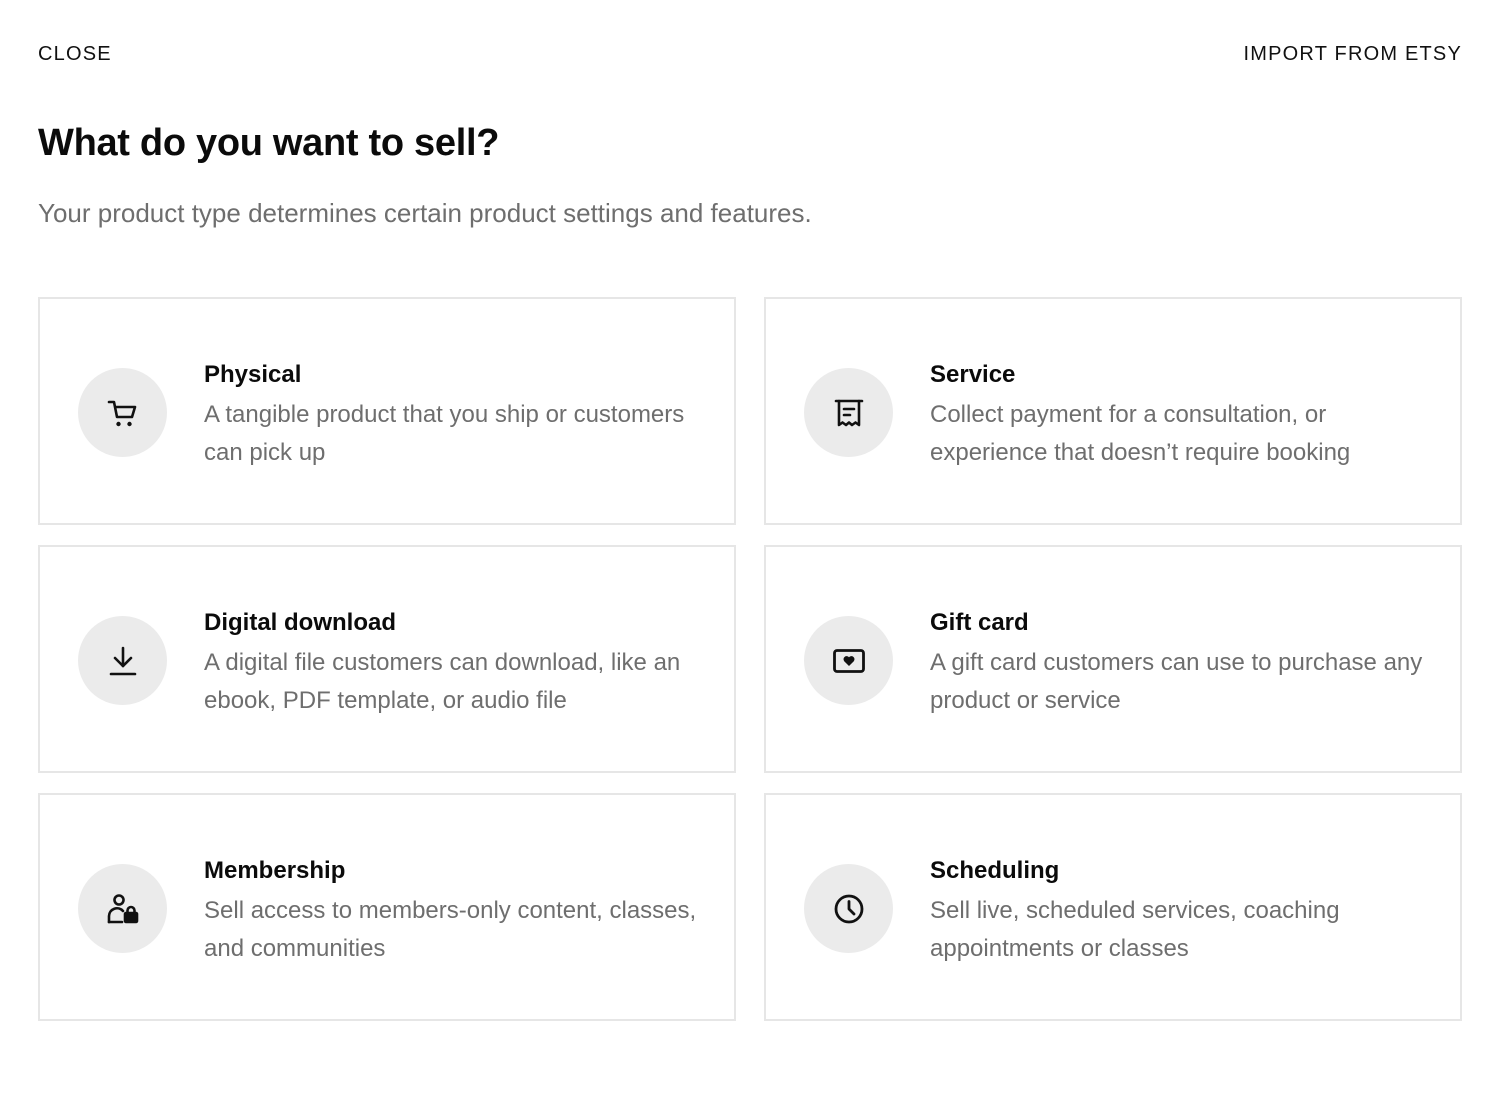  I want to click on clock-icon, so click(848, 908).